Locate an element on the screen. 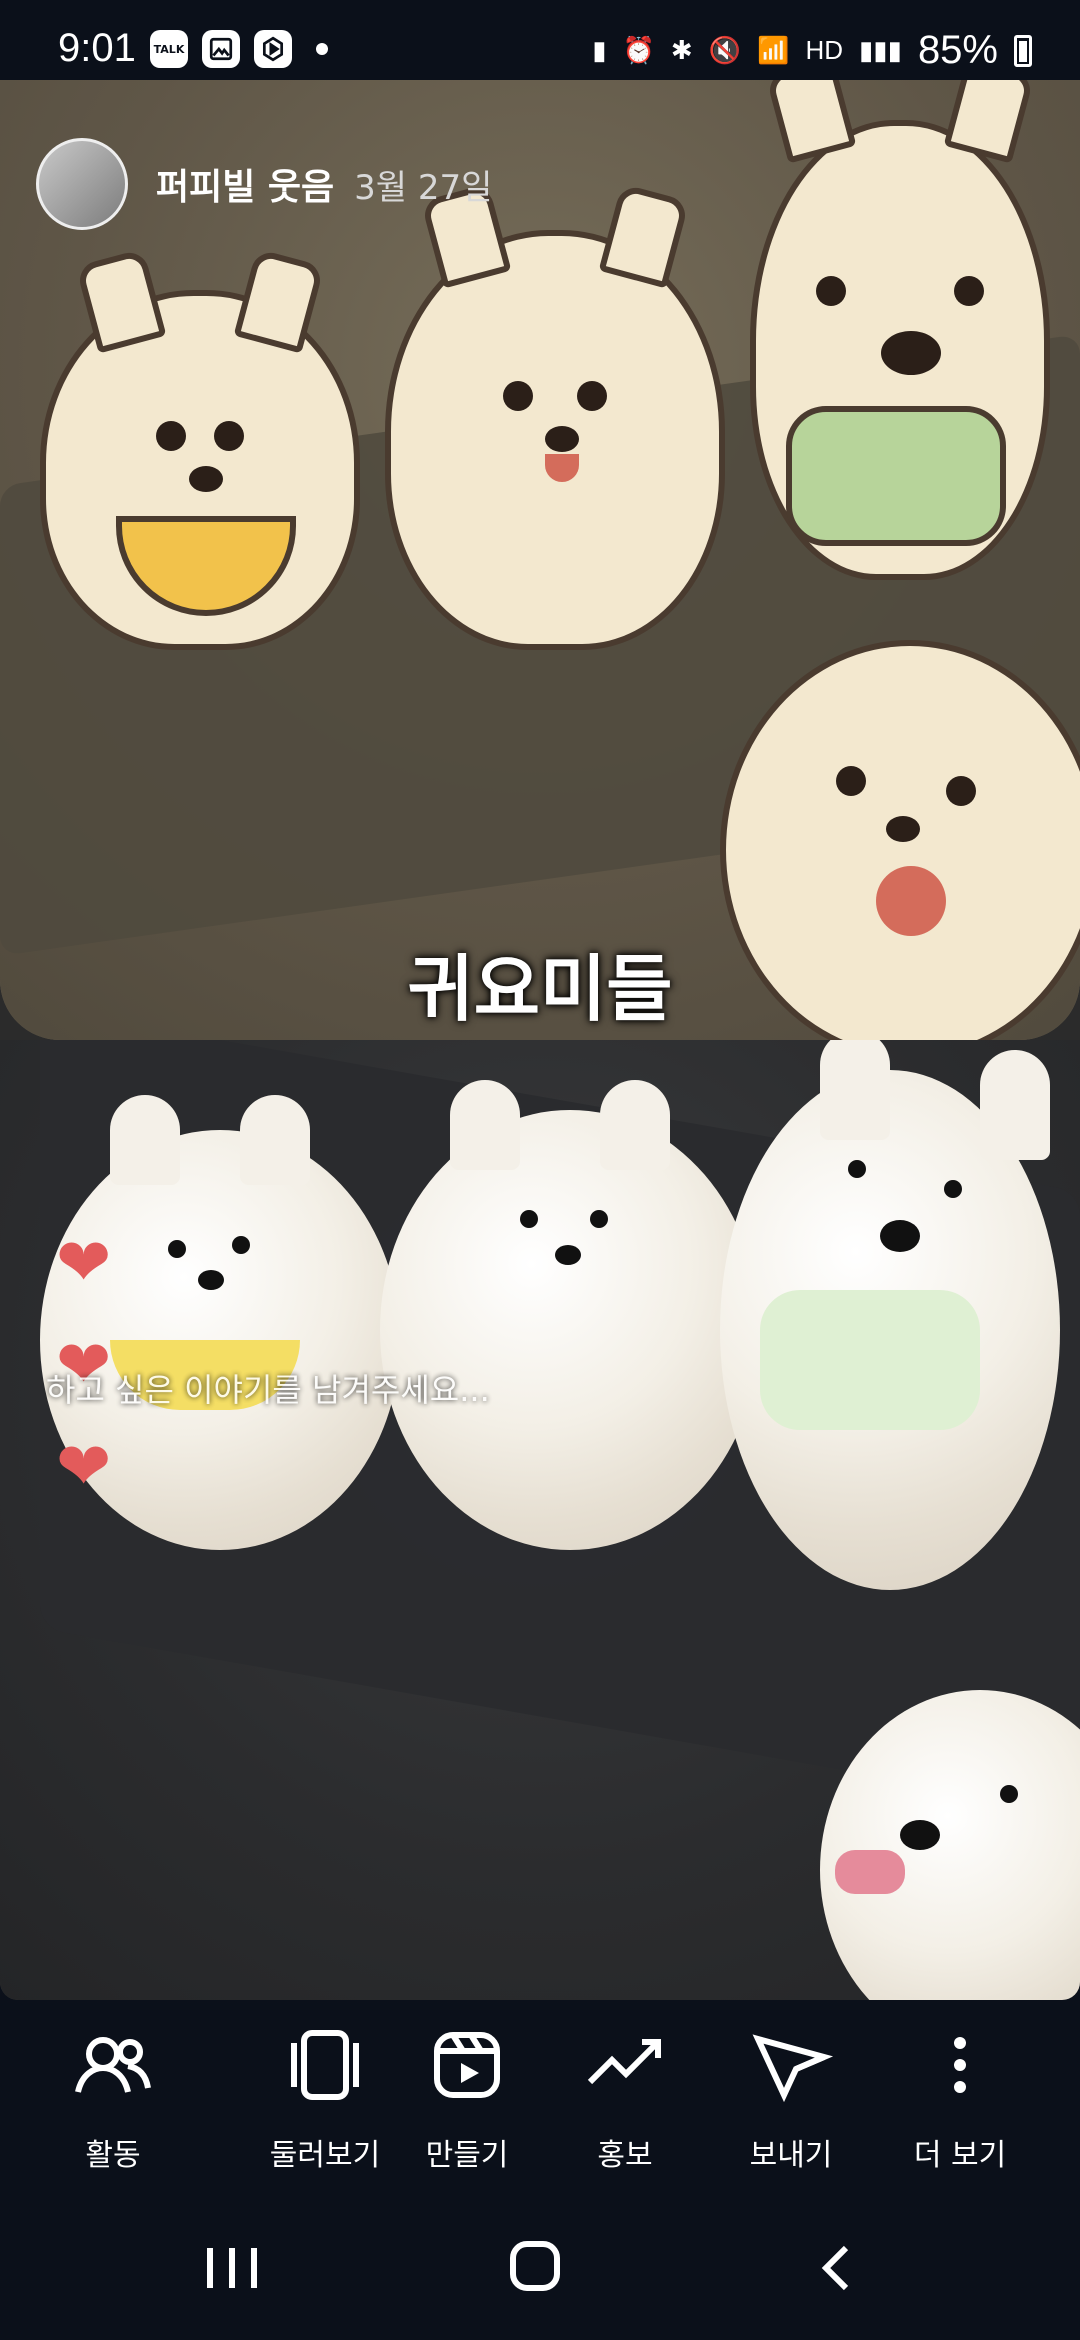 This screenshot has height=2340, width=1080. recents-button is located at coordinates (232, 2268).